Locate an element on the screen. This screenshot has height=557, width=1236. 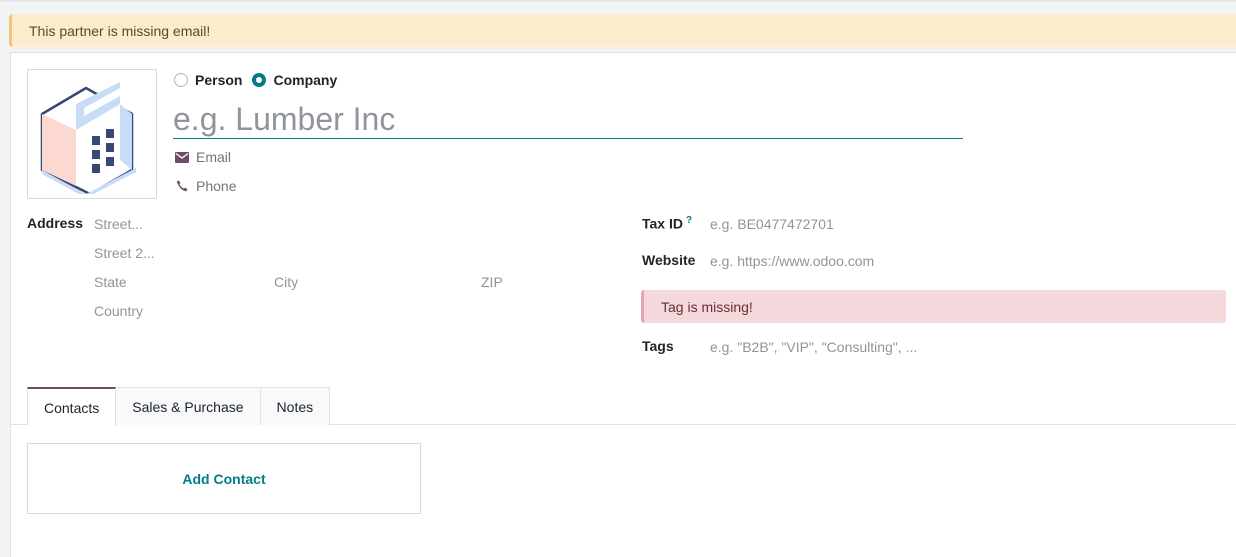
email-placeholder: Email is located at coordinates (214, 157).